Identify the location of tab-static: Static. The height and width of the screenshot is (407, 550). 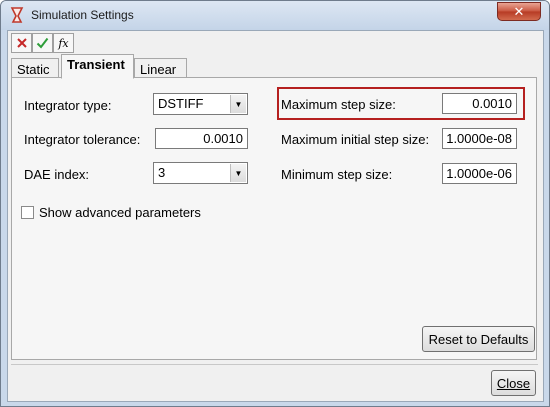
(35, 68).